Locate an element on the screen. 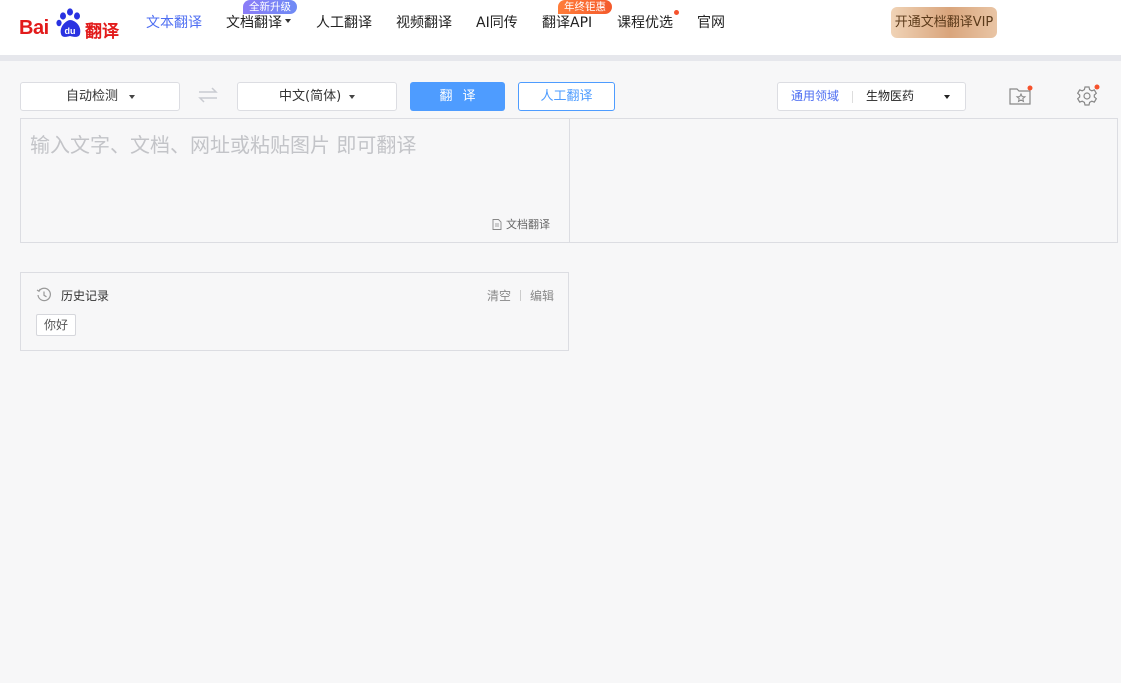 Image resolution: width=1121 pixels, height=683 pixels. history-actions: 清空 编辑 is located at coordinates (520, 295).